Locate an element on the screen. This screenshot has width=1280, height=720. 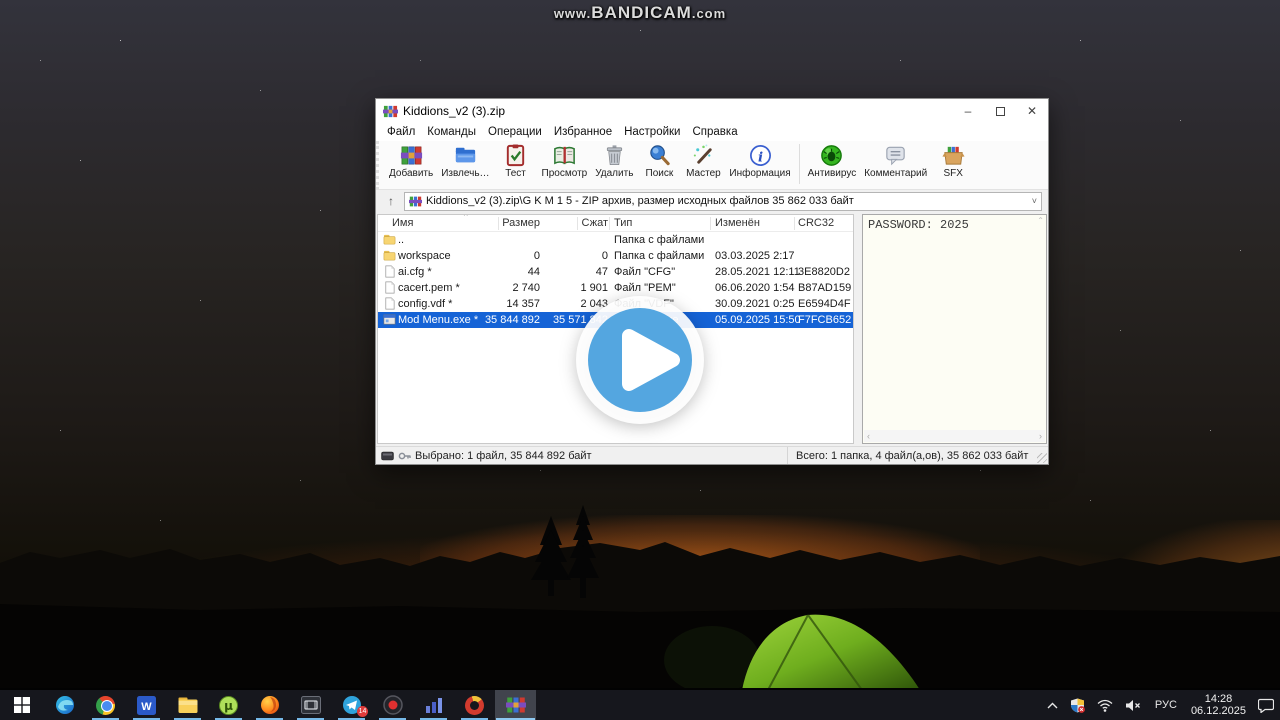
bandicam-watermark: www.BANDICAM.com is located at coordinates (640, 13).